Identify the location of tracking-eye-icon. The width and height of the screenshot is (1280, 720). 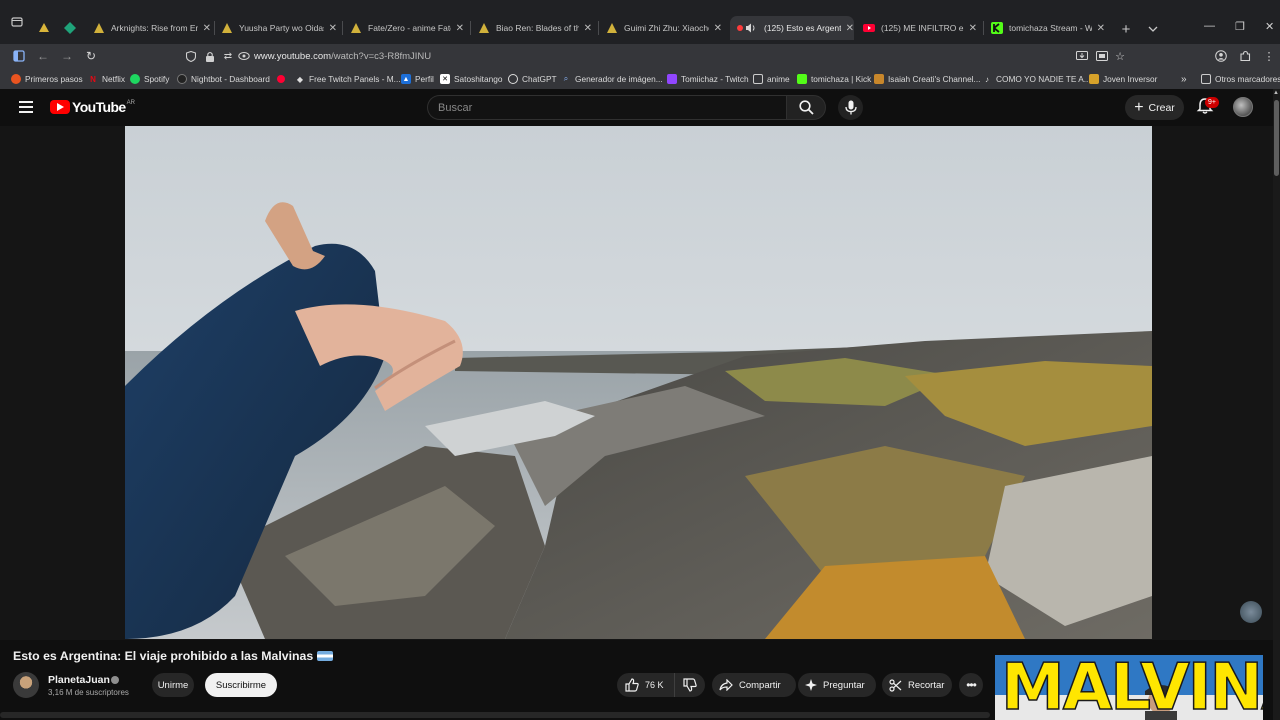
(244, 56).